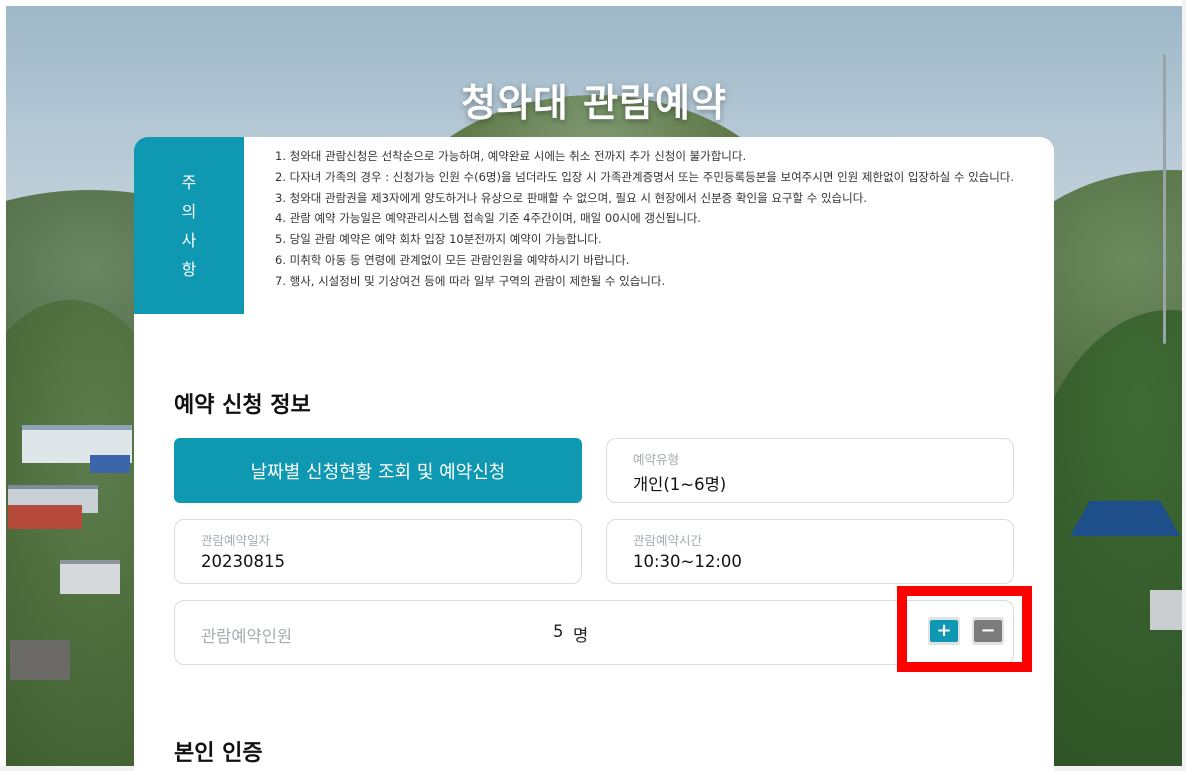 The image size is (1186, 771). I want to click on decrease-count-button: −, so click(988, 631).